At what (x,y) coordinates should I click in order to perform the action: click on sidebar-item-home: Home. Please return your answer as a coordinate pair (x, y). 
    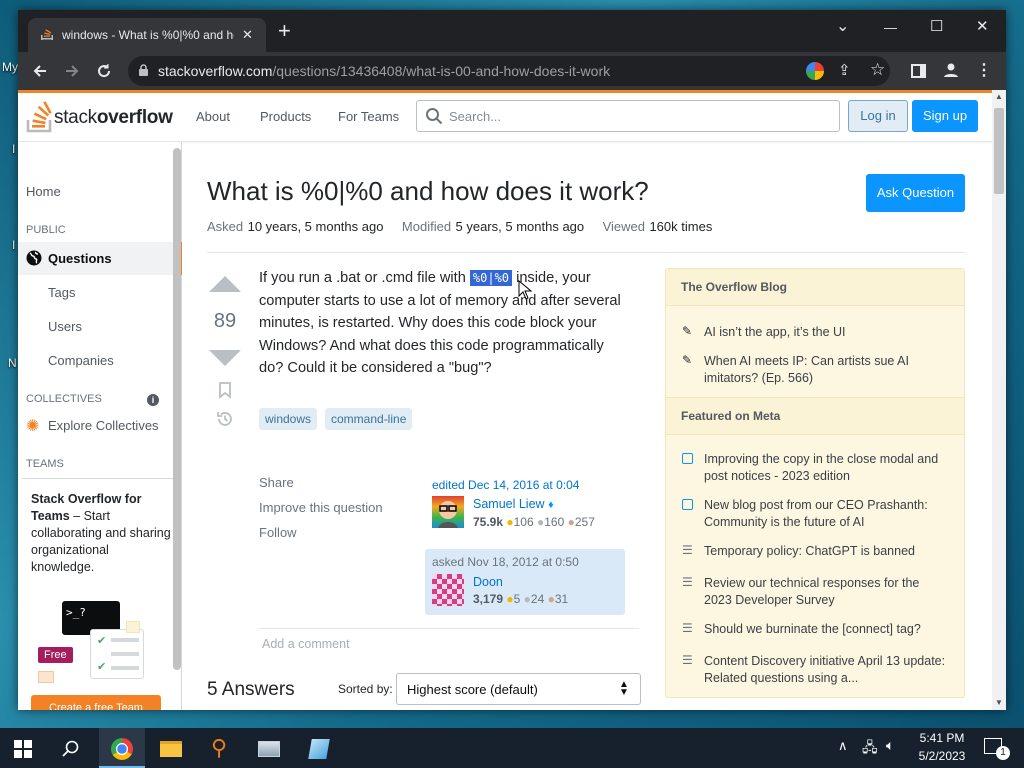
    Looking at the image, I should click on (43, 191).